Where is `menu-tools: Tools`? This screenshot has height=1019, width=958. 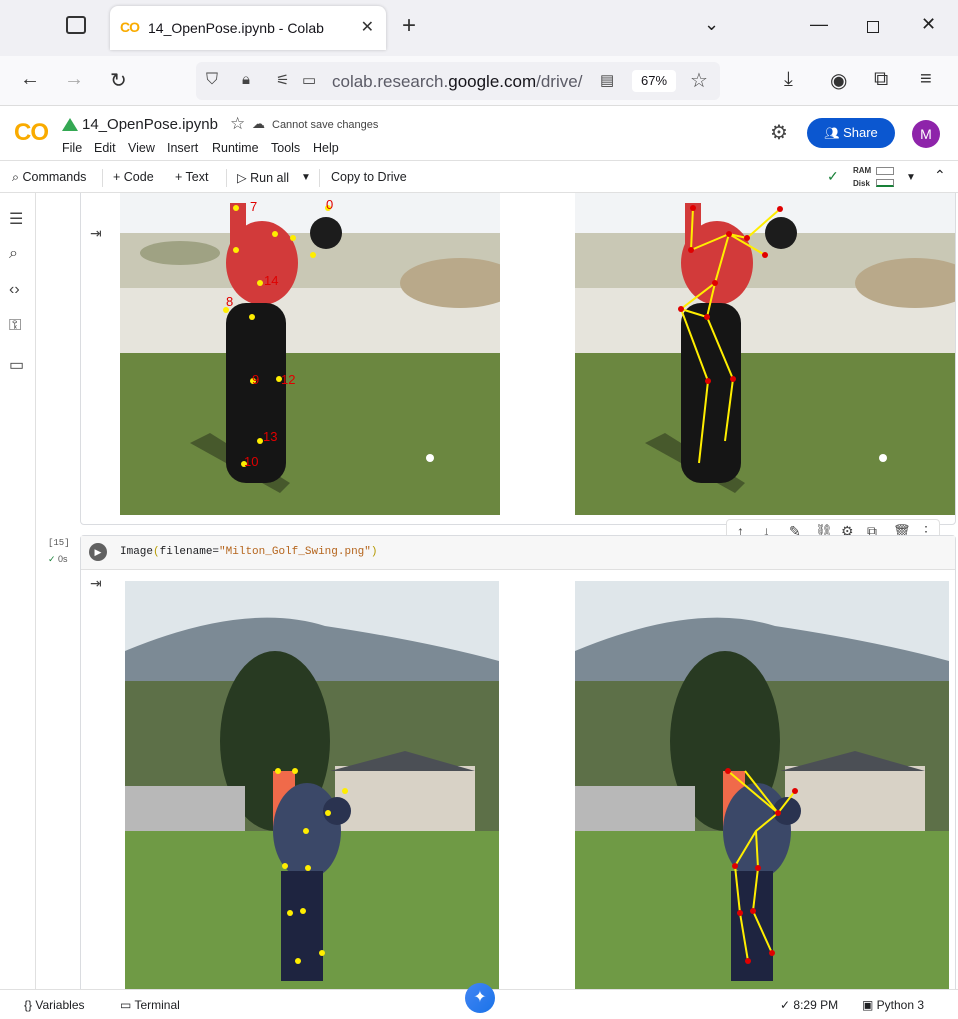 menu-tools: Tools is located at coordinates (285, 148).